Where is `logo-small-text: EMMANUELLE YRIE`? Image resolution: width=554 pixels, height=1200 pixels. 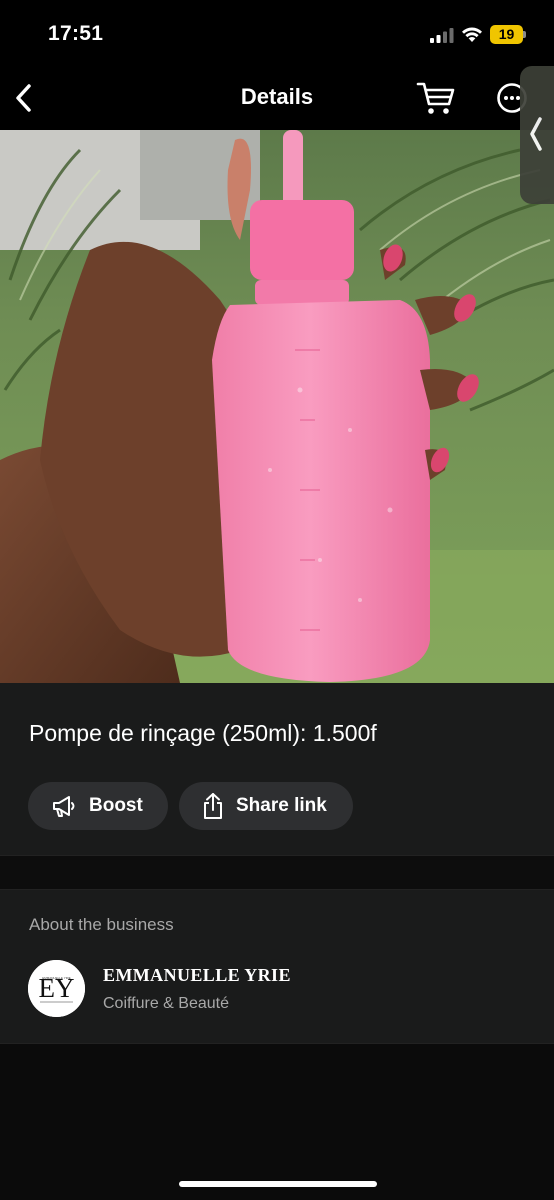
logo-small-text: EMMANUELLE YRIE is located at coordinates (56, 978).